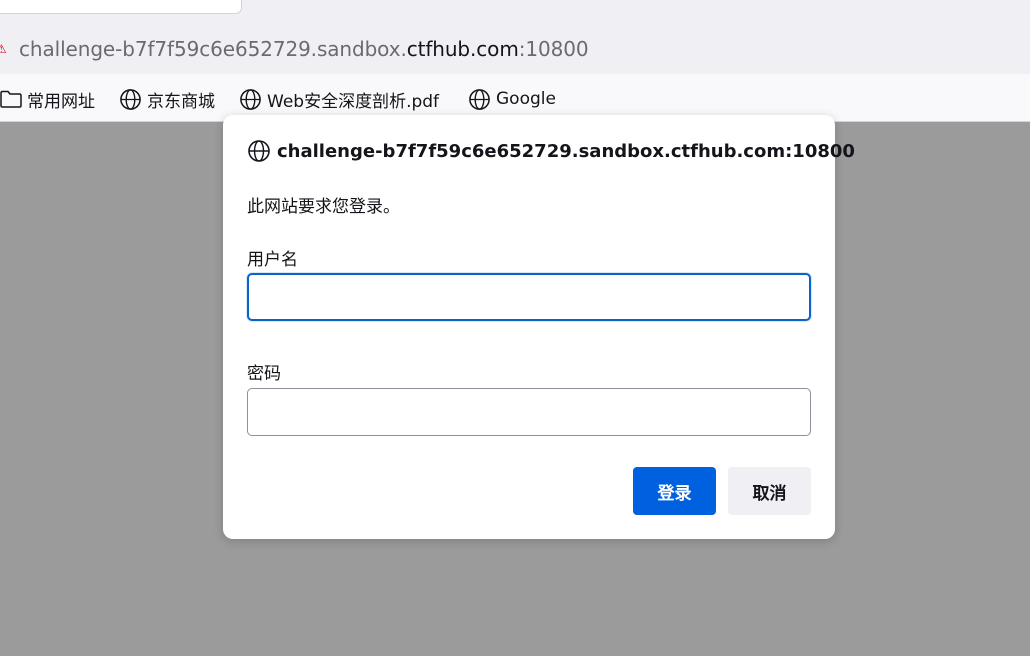 The image size is (1030, 656). Describe the element at coordinates (181, 101) in the screenshot. I see `bookmark-label: 京东商城` at that location.